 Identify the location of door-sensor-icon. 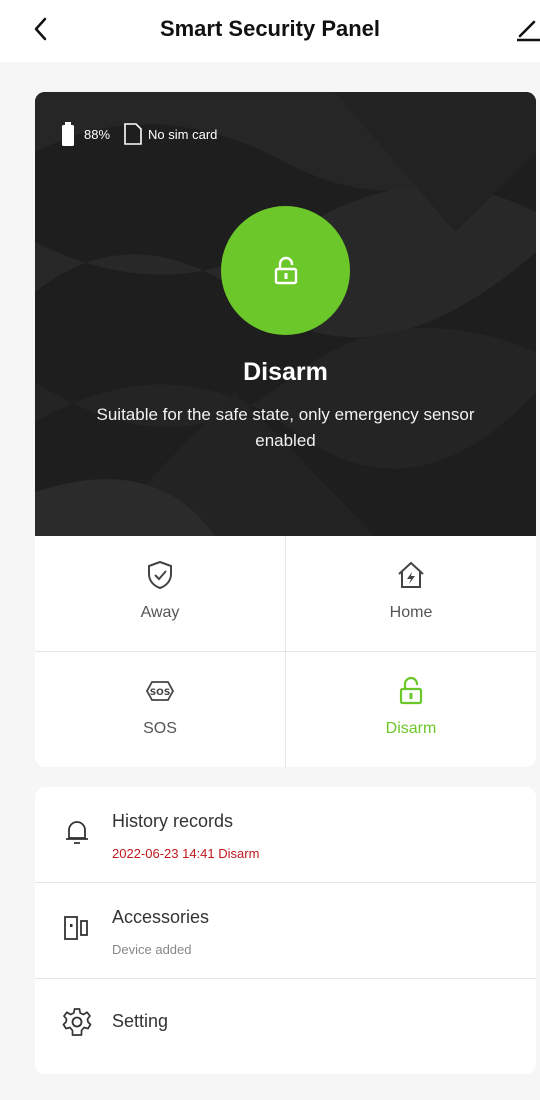
(76, 928).